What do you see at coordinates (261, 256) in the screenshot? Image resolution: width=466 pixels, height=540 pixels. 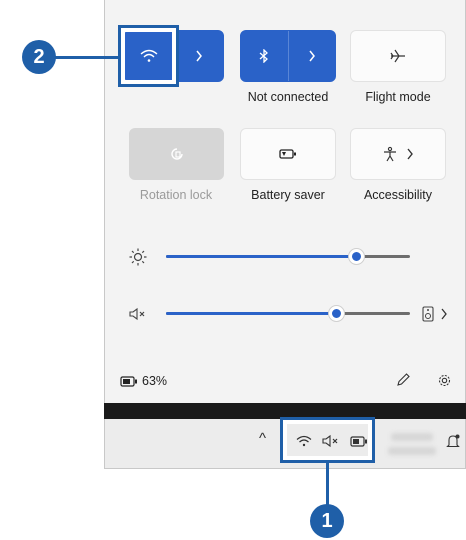 I see `brightness-fill` at bounding box center [261, 256].